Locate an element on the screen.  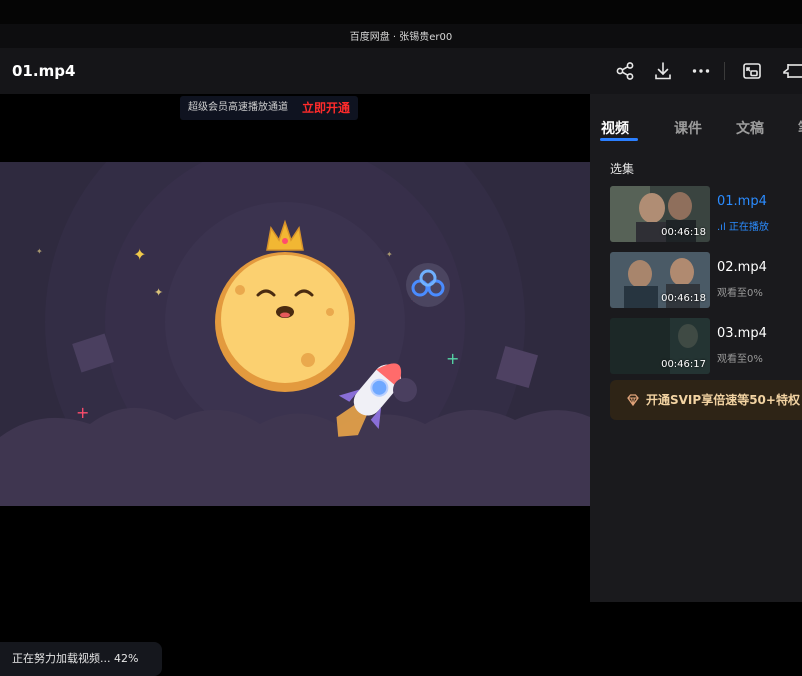
episode-item: 00:46:17 03.mp4 观看至0% is located at coordinates (705, 346).